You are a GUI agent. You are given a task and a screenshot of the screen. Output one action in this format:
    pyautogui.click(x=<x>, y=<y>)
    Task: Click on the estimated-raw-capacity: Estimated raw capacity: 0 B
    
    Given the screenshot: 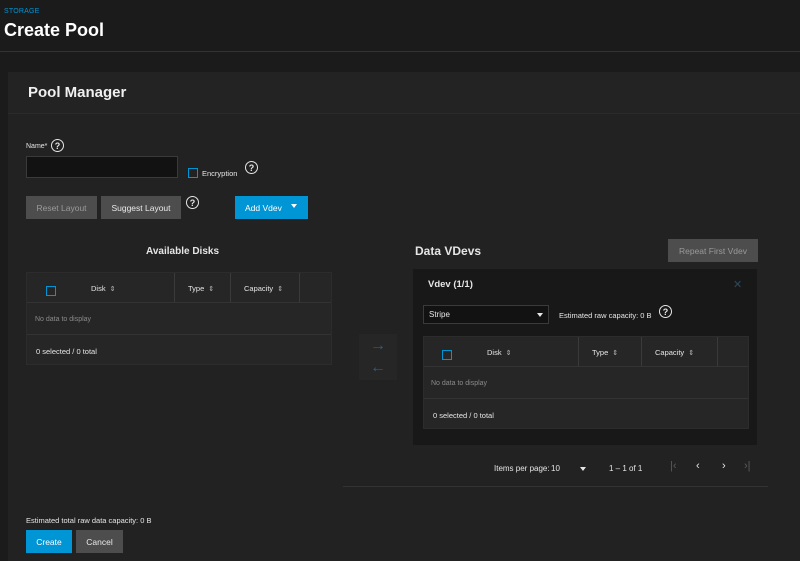 What is the action you would take?
    pyautogui.click(x=605, y=315)
    